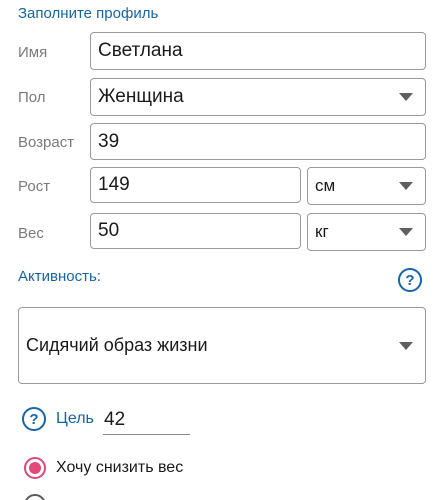 Image resolution: width=444 pixels, height=500 pixels. Describe the element at coordinates (117, 345) in the screenshot. I see `activity-value: Сидячий образ жизни` at that location.